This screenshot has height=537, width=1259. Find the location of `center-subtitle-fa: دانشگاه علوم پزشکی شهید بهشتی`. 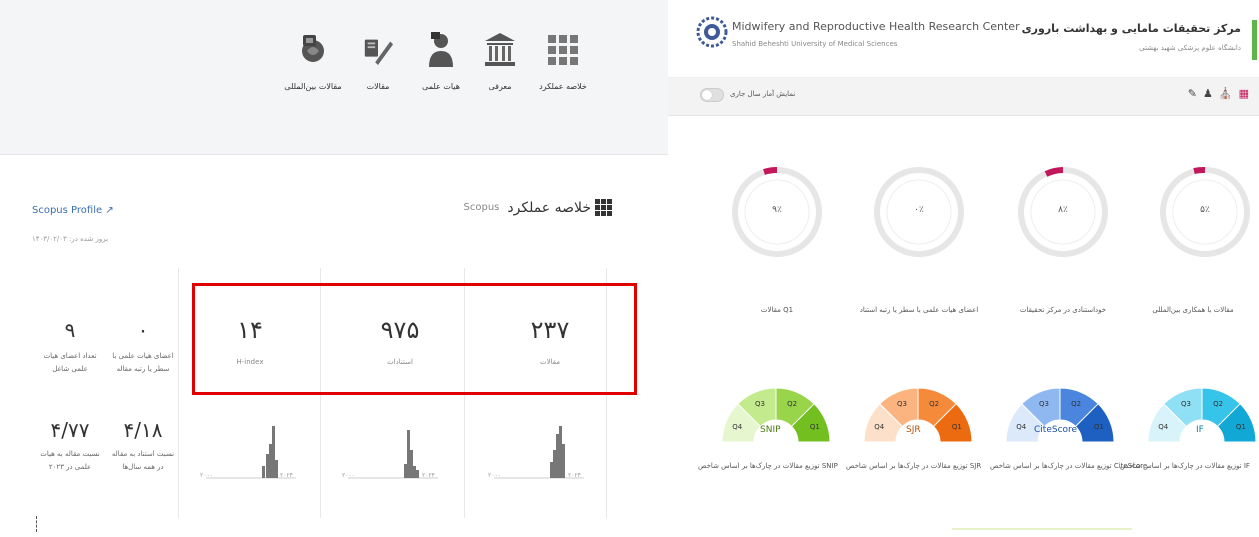

center-subtitle-fa: دانشگاه علوم پزشکی شهید بهشتی is located at coordinates (1190, 48).